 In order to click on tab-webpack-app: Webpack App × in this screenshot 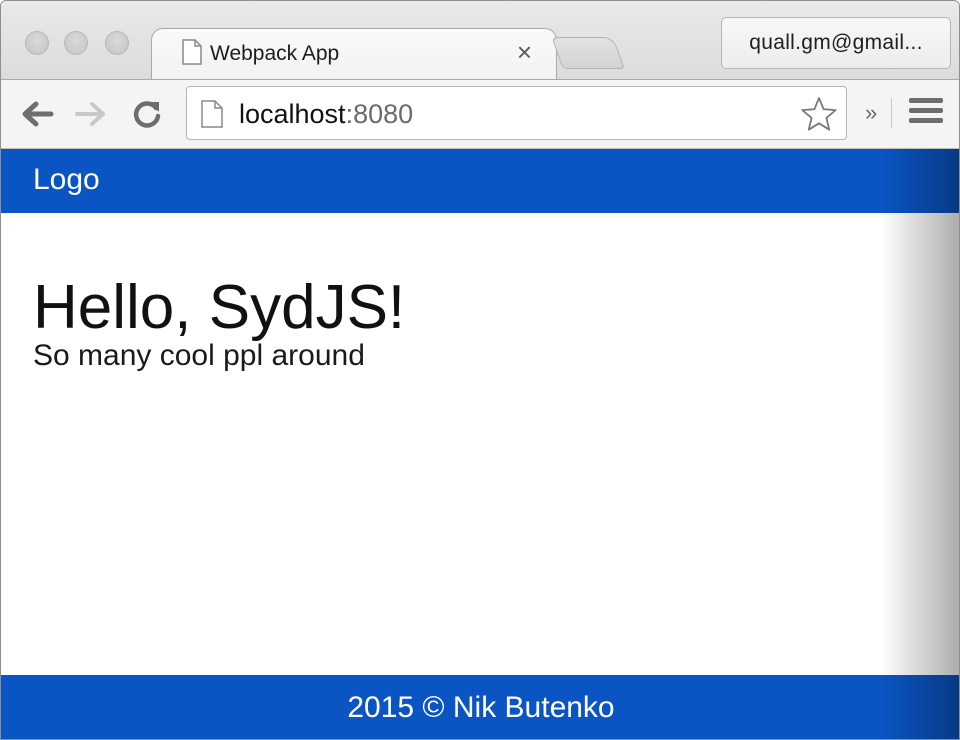, I will do `click(354, 54)`.